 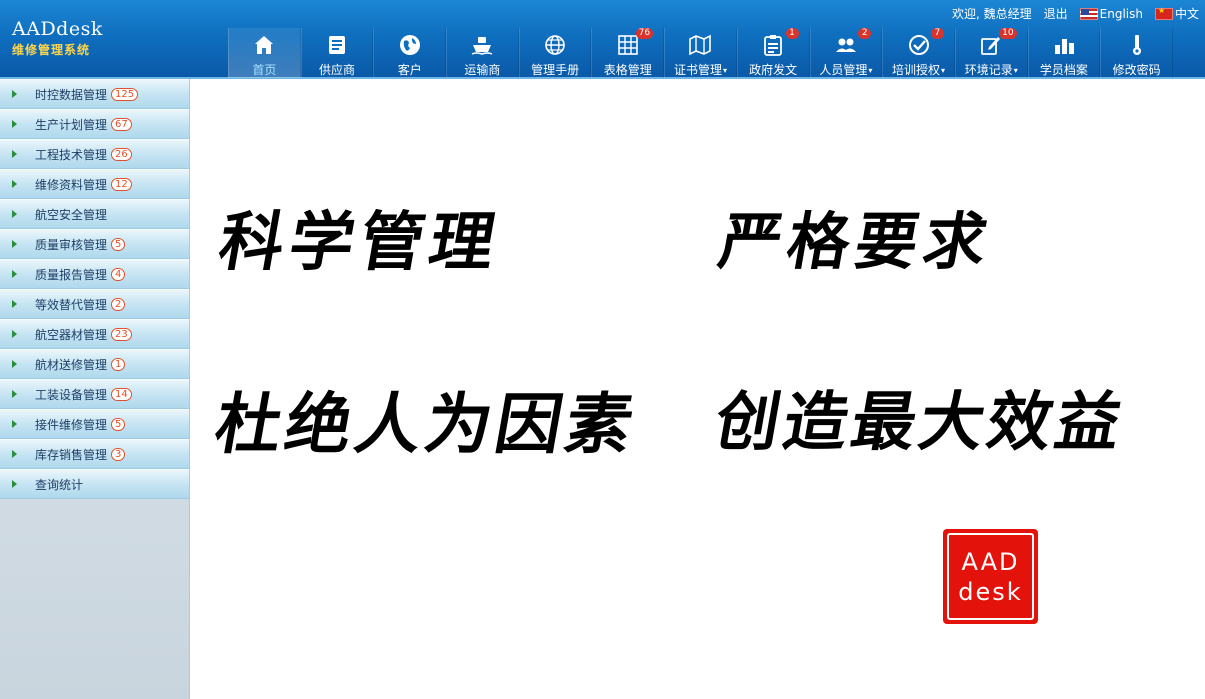 I want to click on sidebar-item-label: 工程技术管理, so click(x=71, y=154).